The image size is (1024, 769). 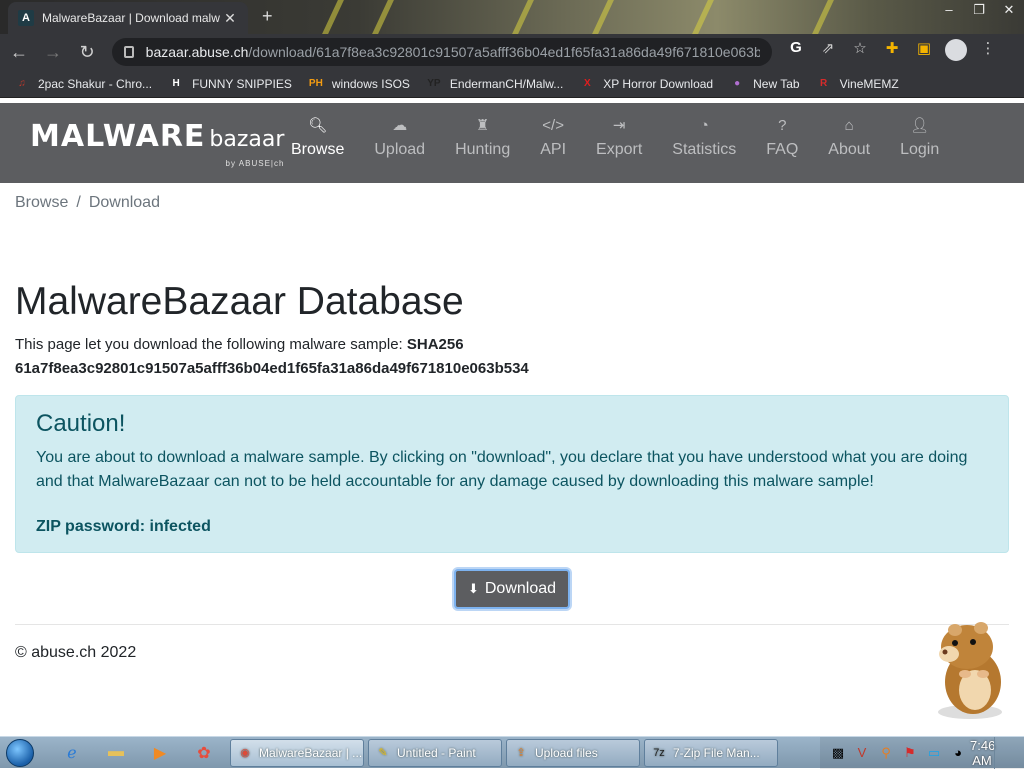 What do you see at coordinates (87, 203) in the screenshot?
I see `breadcrumb: Browse / Download` at bounding box center [87, 203].